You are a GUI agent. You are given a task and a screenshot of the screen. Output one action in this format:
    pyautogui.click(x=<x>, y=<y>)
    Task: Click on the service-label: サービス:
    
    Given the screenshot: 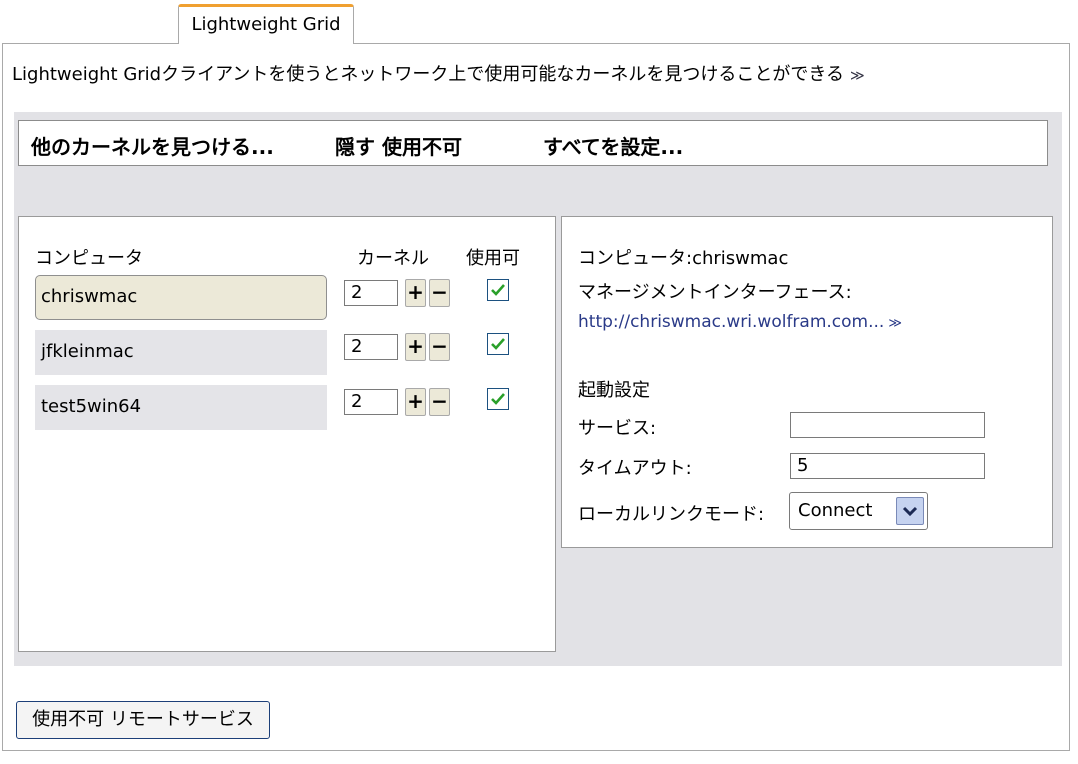 What is the action you would take?
    pyautogui.click(x=617, y=428)
    